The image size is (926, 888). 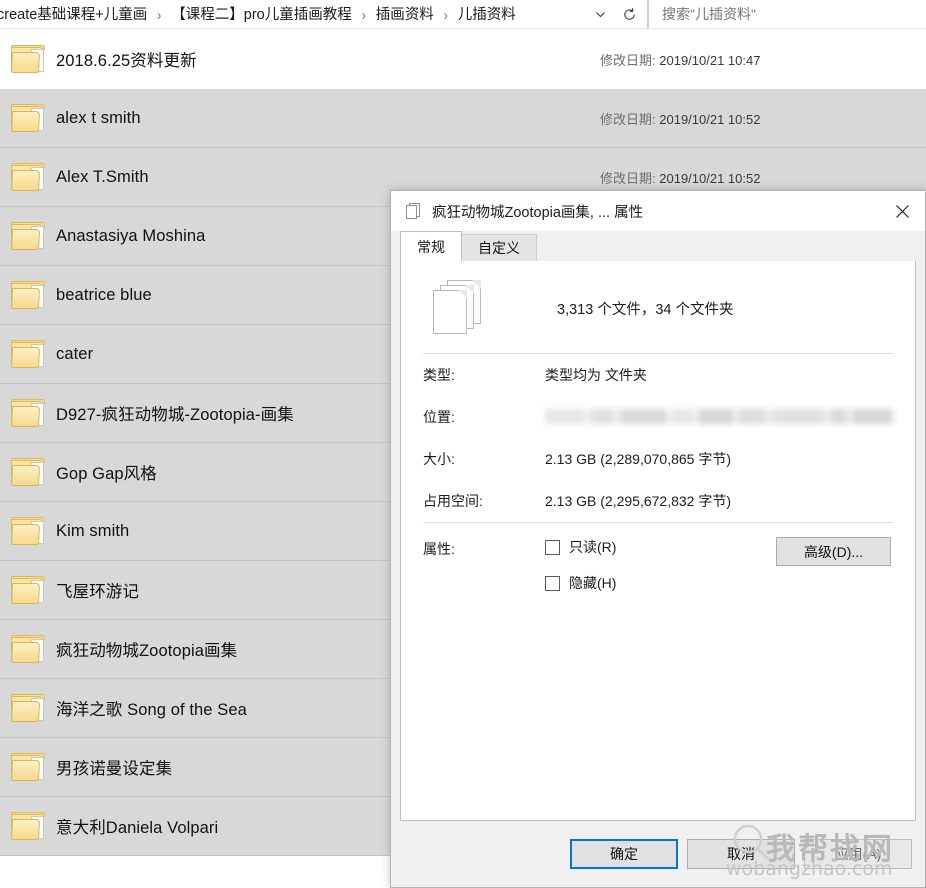 I want to click on file-name: beatrice blue, so click(x=104, y=294).